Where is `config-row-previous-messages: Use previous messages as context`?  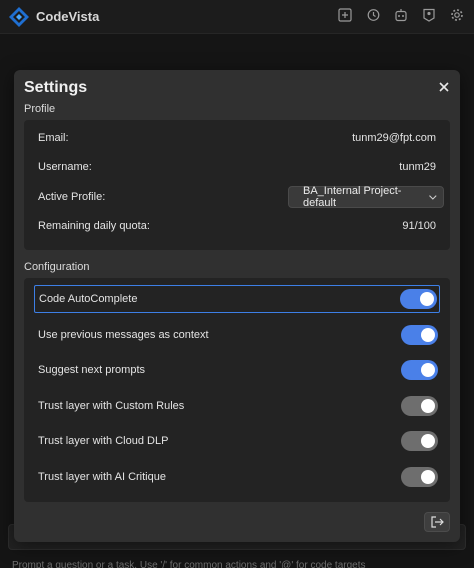 config-row-previous-messages: Use previous messages as context is located at coordinates (237, 335).